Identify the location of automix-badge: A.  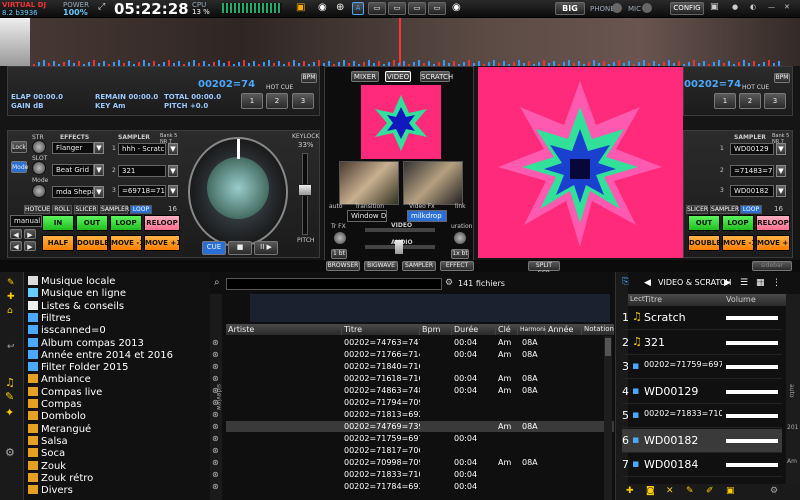
(358, 8).